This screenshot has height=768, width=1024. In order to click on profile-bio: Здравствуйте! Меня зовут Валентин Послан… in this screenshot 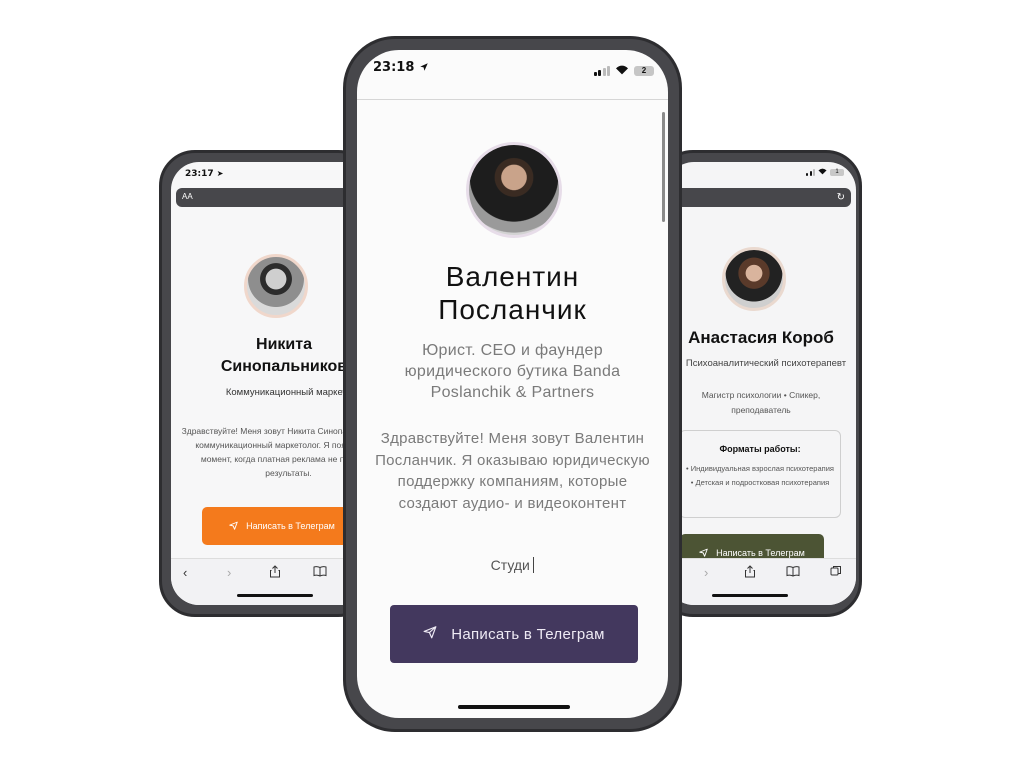, I will do `click(512, 471)`.